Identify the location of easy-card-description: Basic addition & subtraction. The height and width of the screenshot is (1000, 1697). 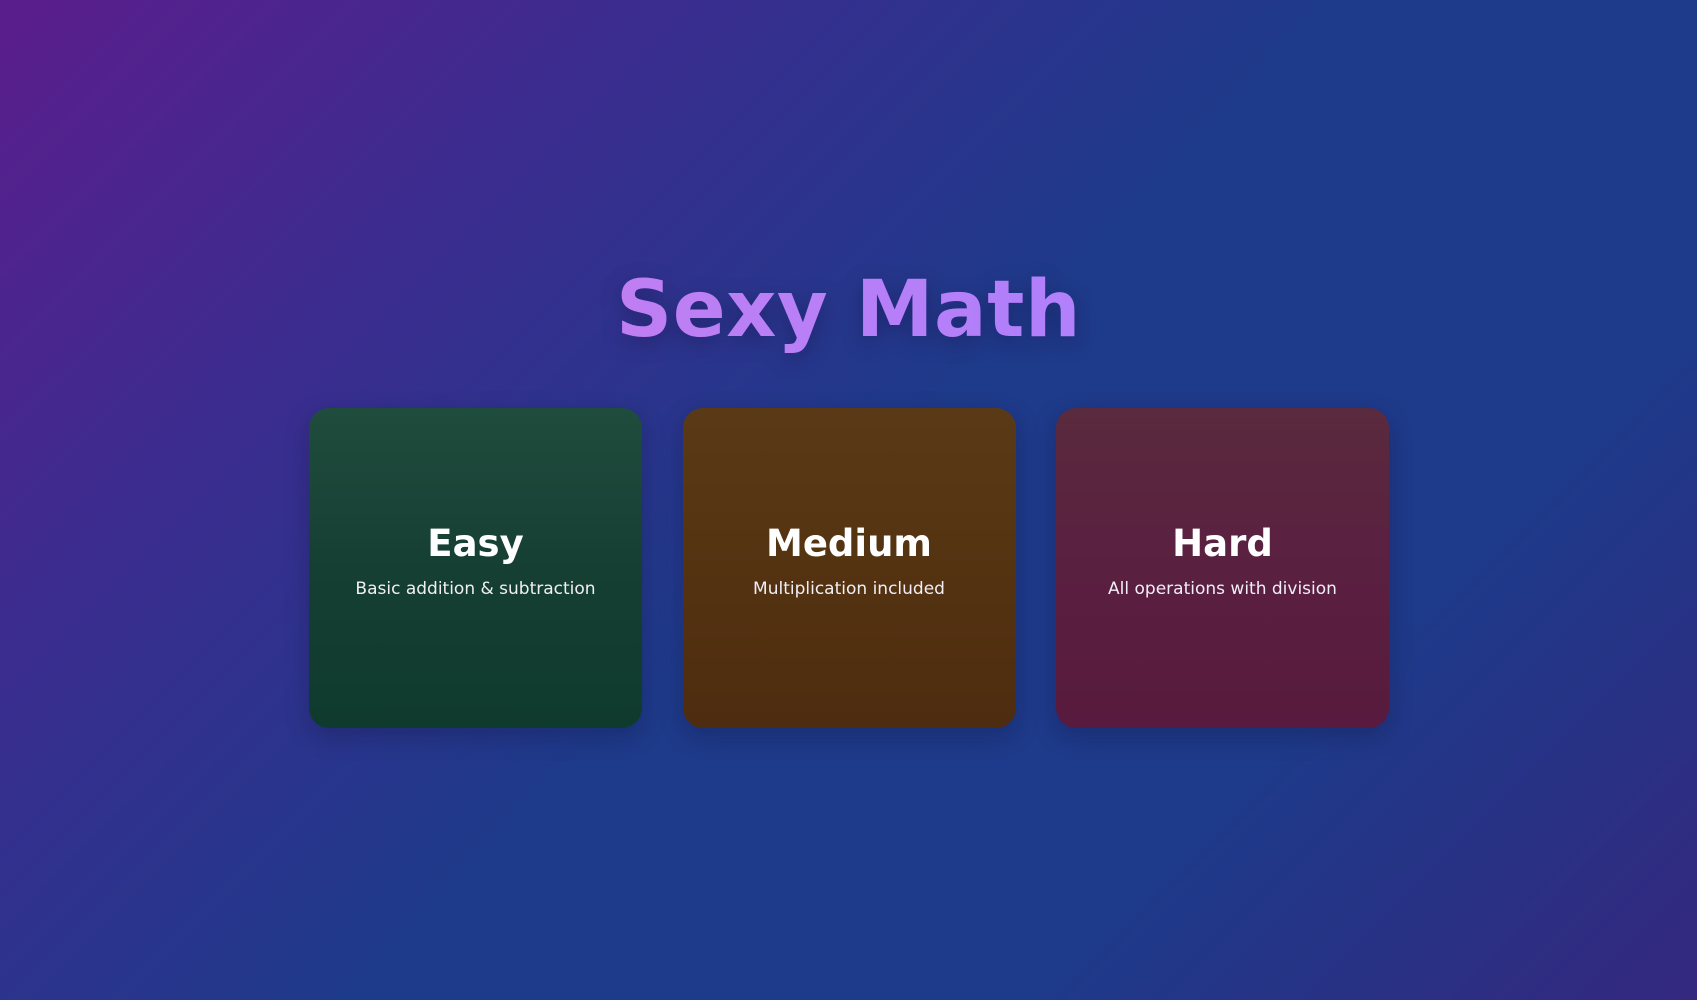
(475, 589).